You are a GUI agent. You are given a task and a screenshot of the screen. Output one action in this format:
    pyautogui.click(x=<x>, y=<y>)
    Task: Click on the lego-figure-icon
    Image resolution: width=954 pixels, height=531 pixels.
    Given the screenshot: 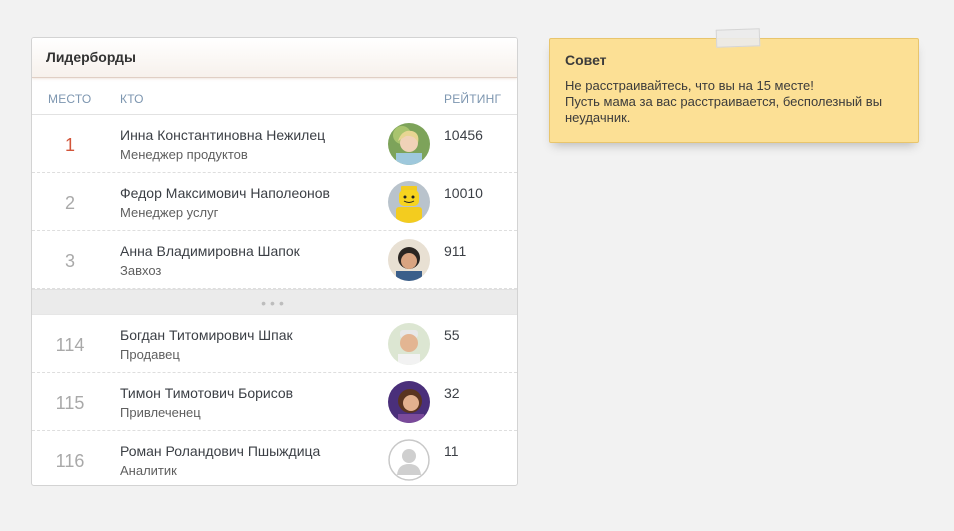 What is the action you would take?
    pyautogui.click(x=409, y=202)
    